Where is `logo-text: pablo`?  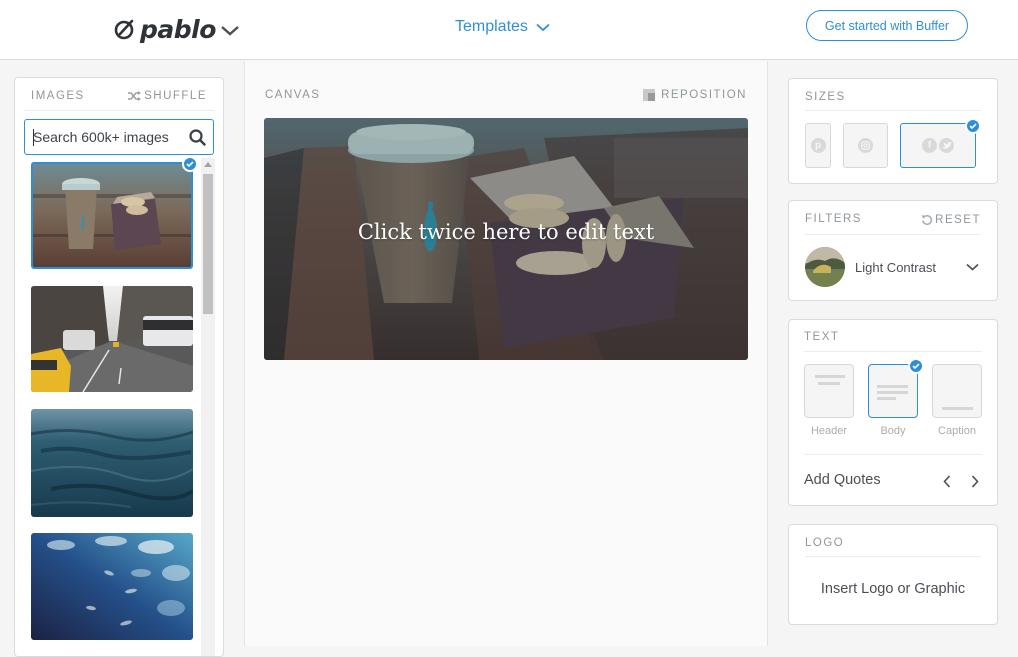
logo-text: pablo is located at coordinates (178, 29).